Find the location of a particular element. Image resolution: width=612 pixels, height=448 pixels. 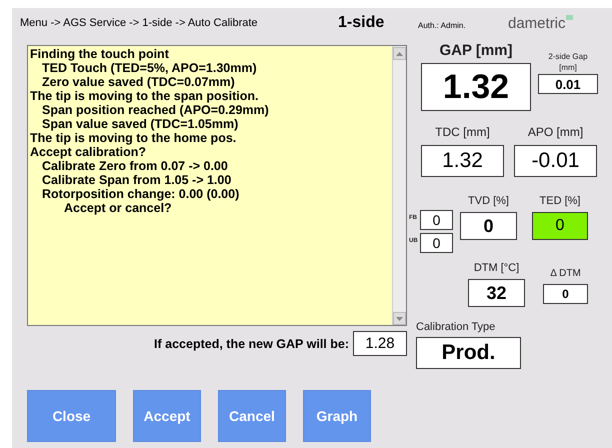

reading-label: Calibration Type is located at coordinates (456, 327).